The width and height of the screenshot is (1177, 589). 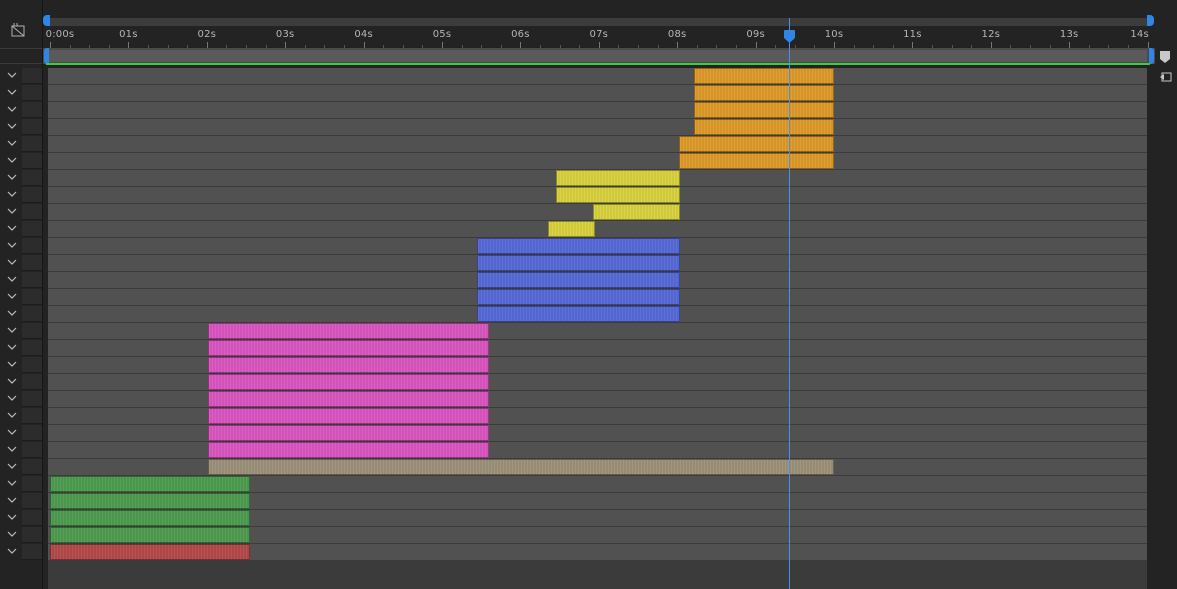 I want to click on time-navigator-bar, so click(x=598, y=22).